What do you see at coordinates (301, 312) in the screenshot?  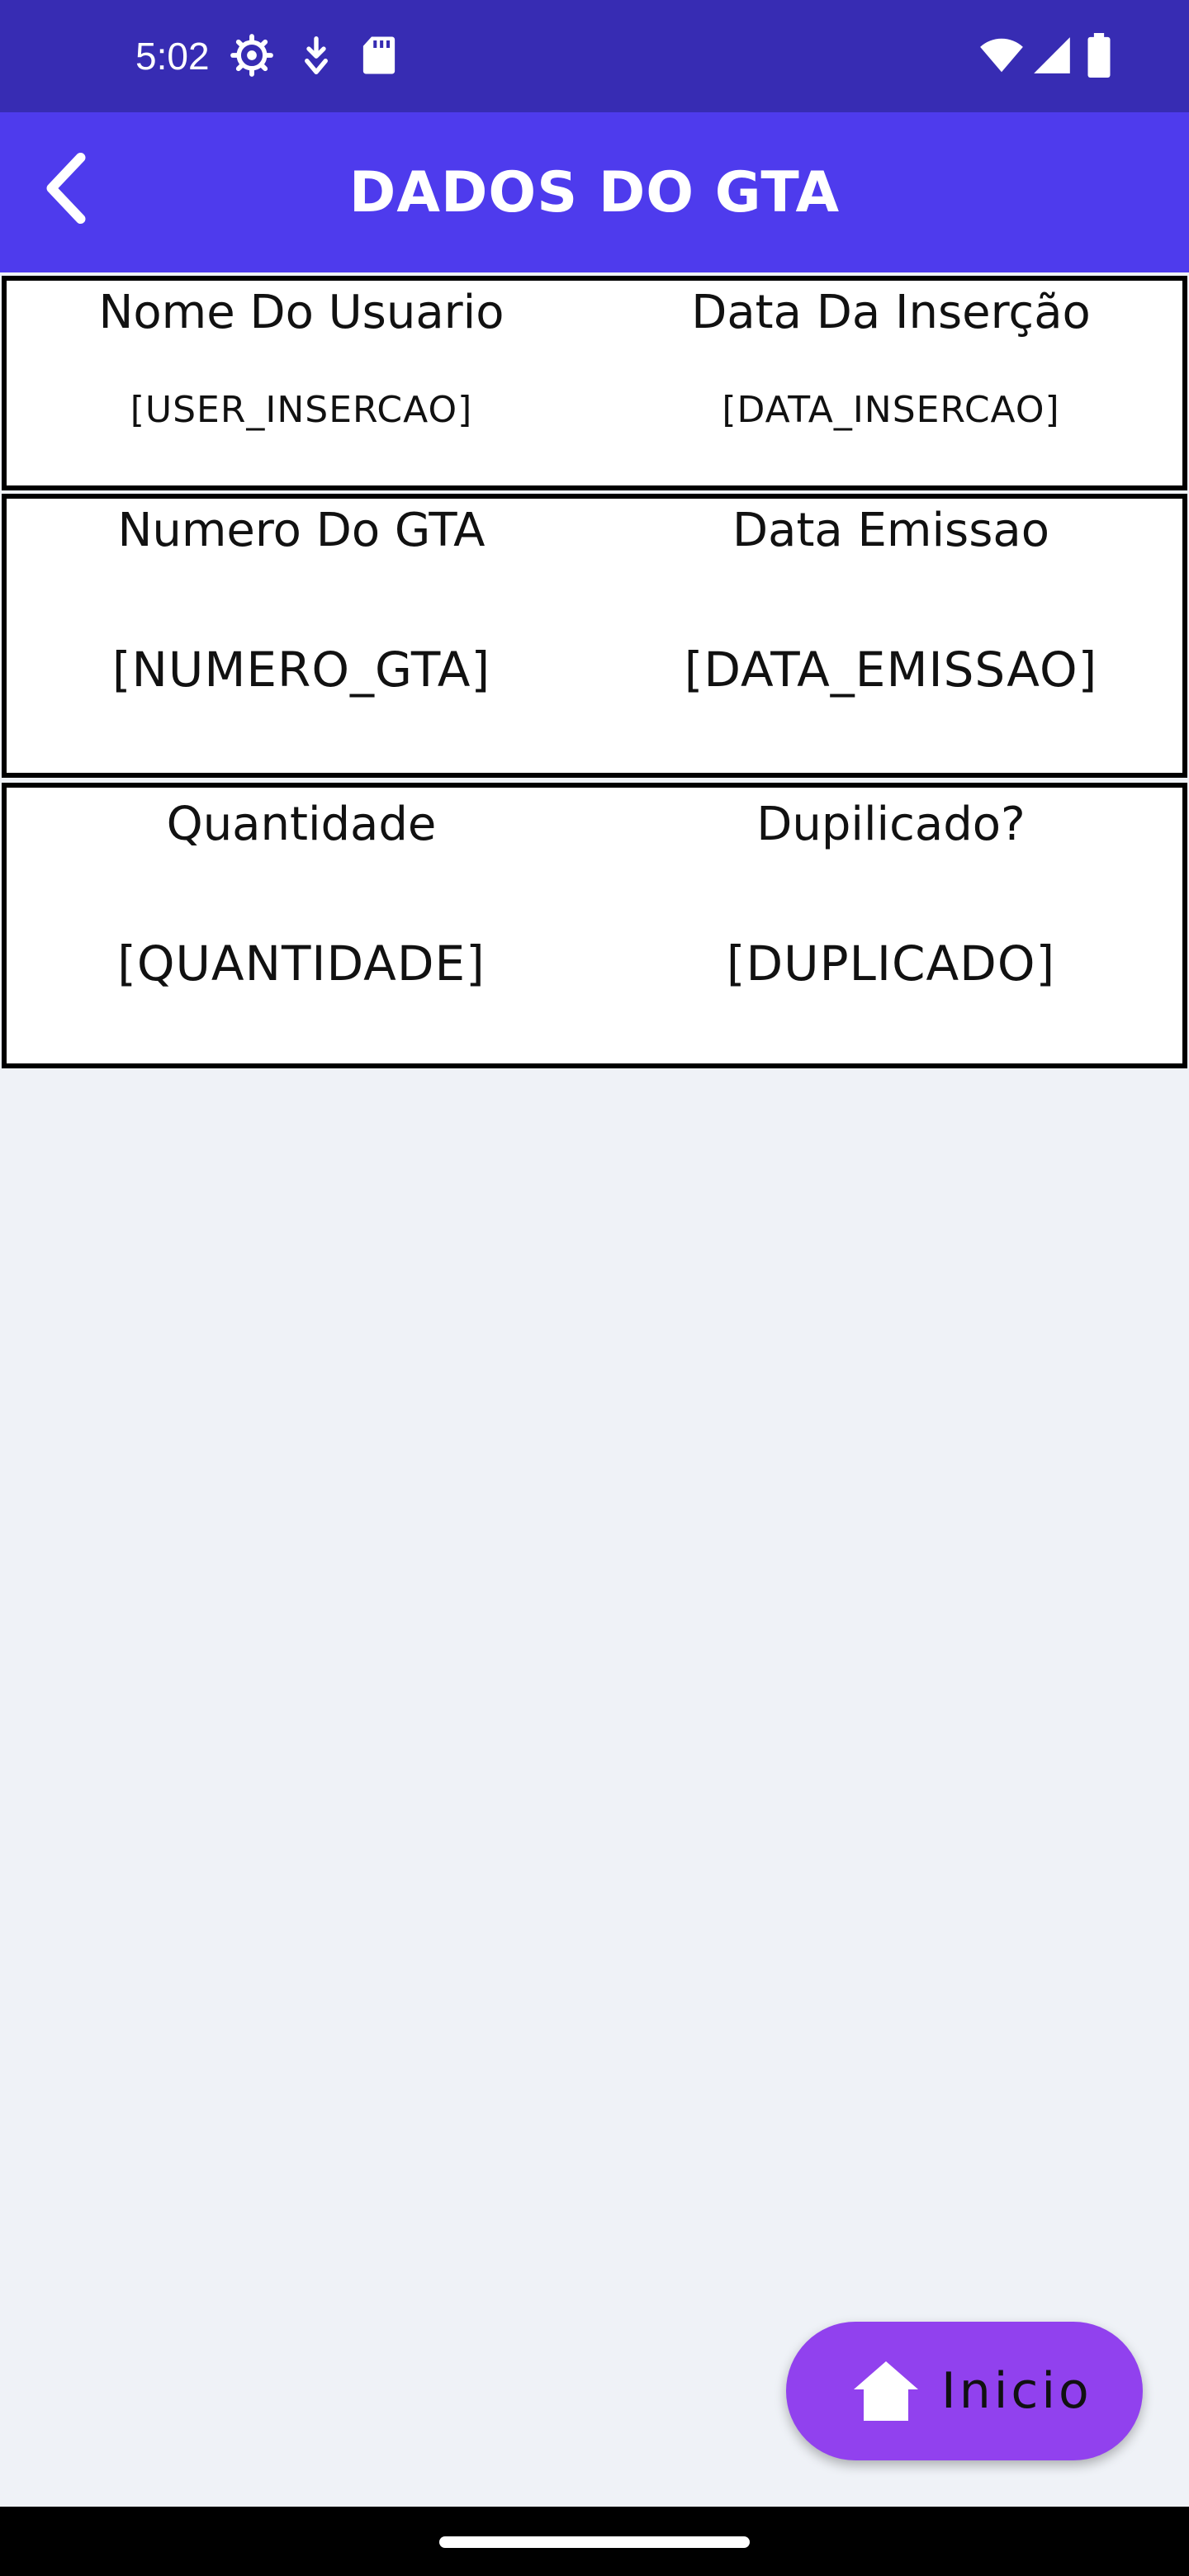 I see `user-label: Nome Do Usuario` at bounding box center [301, 312].